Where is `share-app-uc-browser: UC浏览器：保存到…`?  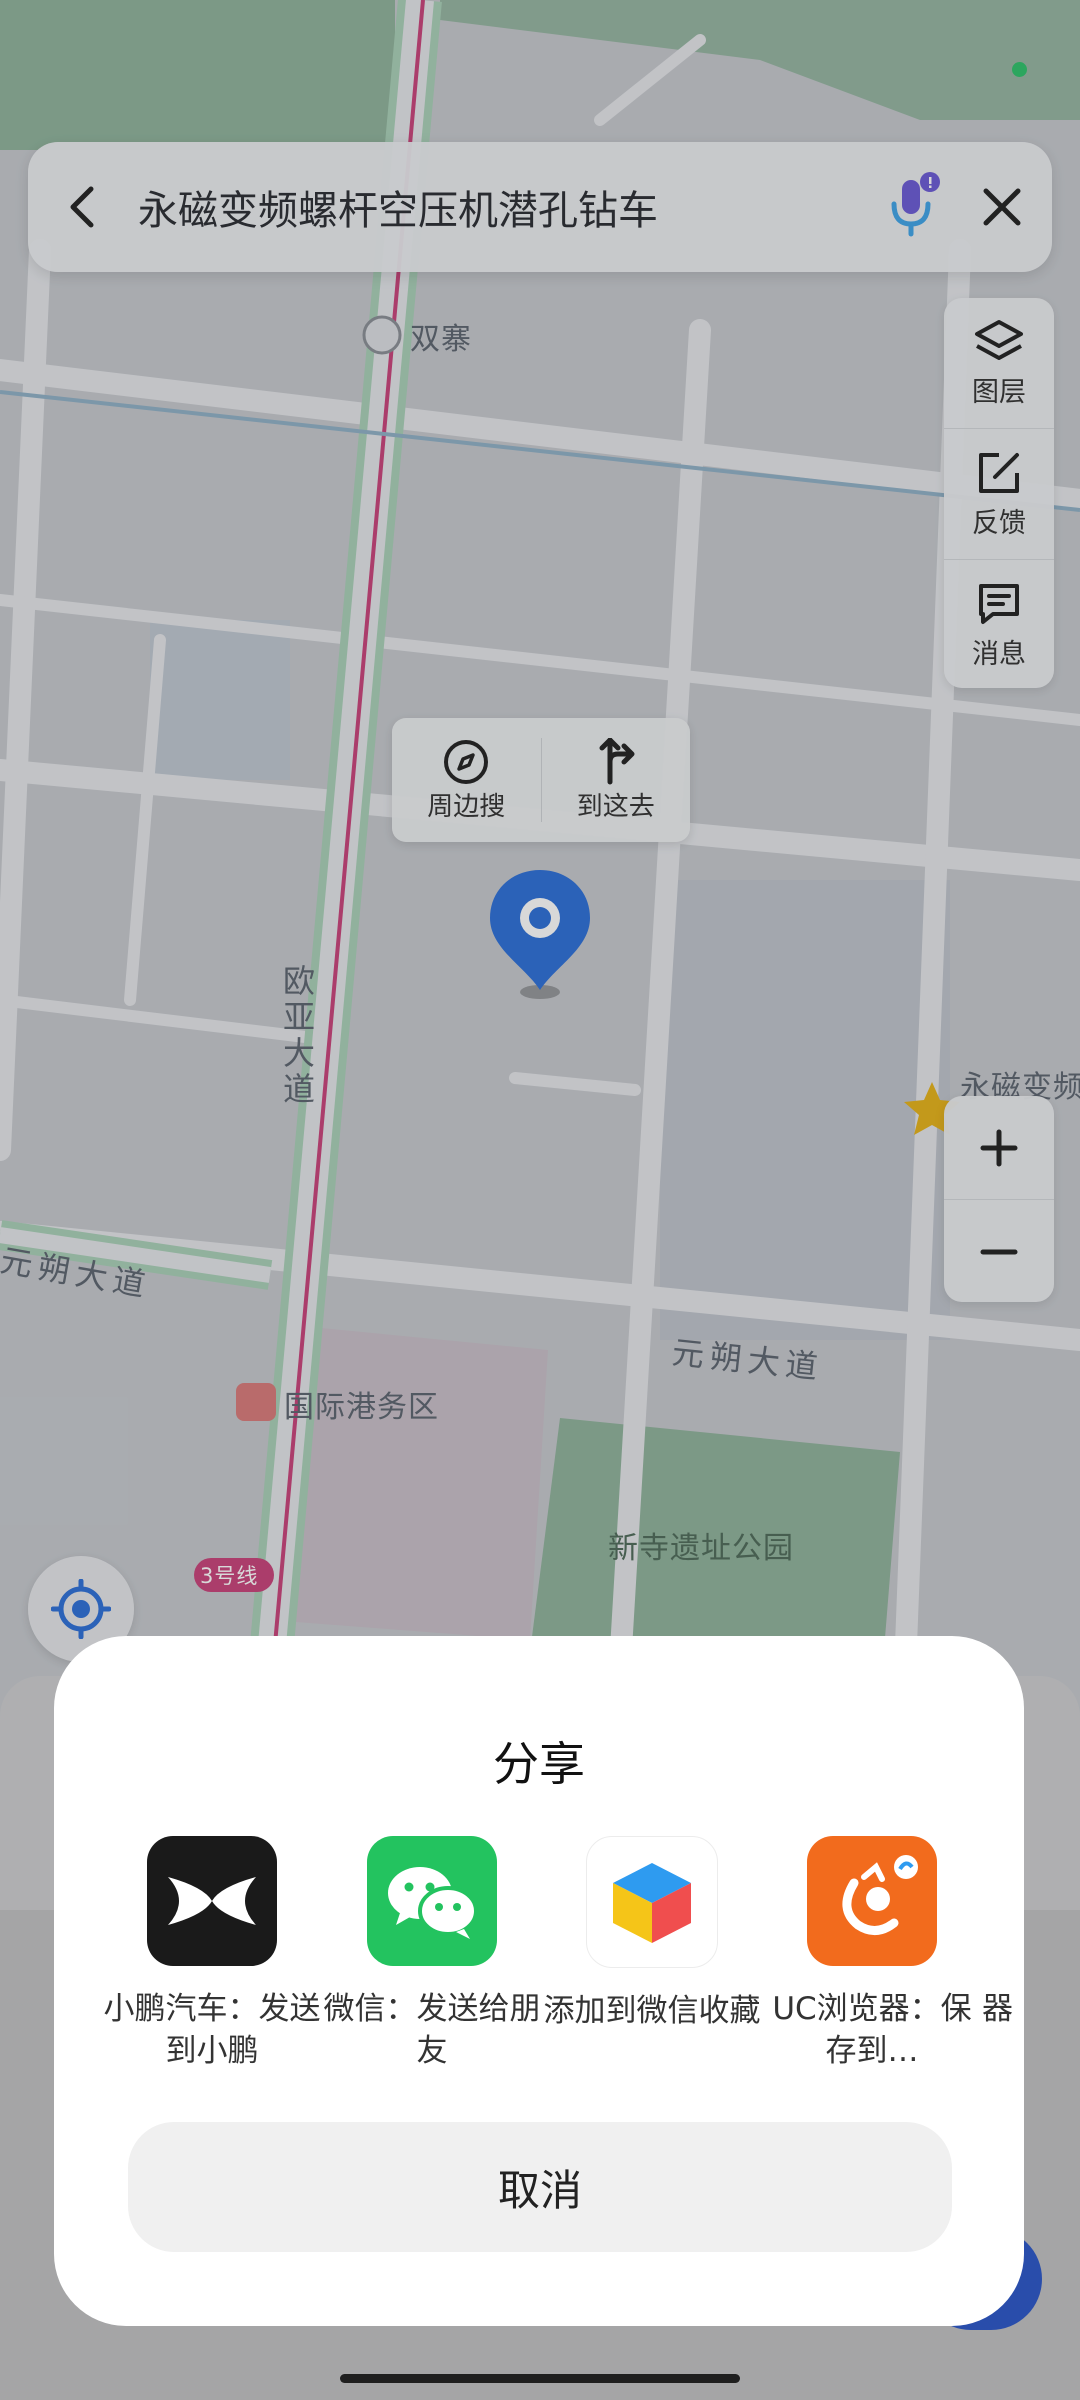 share-app-uc-browser: UC浏览器：保存到… is located at coordinates (872, 1954).